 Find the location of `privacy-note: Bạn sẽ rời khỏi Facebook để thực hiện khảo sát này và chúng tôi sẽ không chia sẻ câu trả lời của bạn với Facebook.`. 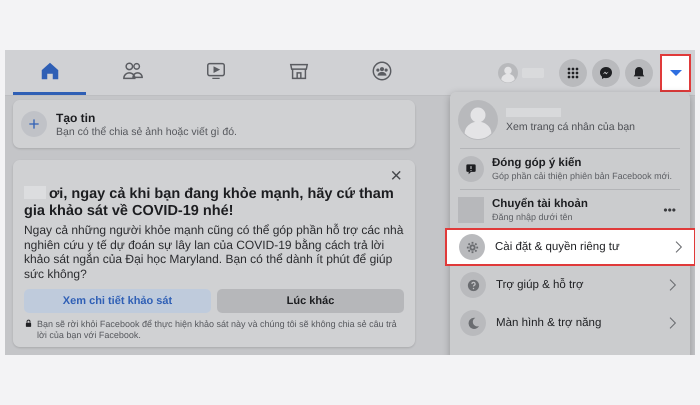

privacy-note: Bạn sẽ rời khỏi Facebook để thực hiện khảo sát này và chúng tôi sẽ không chia sẻ câu trả lời của bạn với Facebook. is located at coordinates (217, 330).